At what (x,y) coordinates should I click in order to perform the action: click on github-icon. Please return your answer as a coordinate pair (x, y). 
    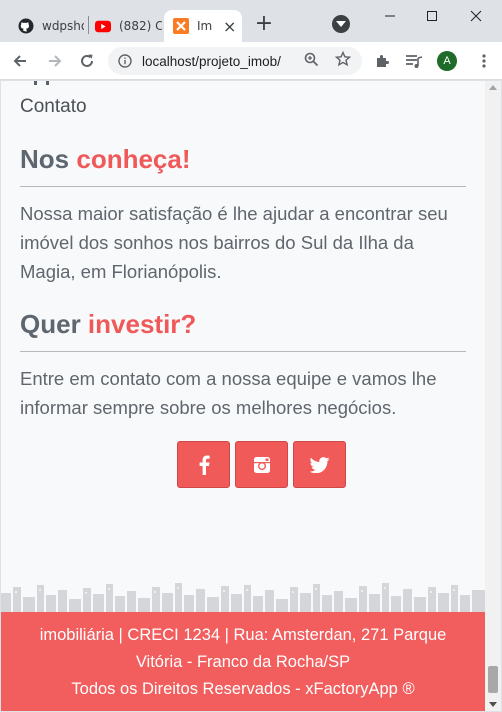
    Looking at the image, I should click on (26, 26).